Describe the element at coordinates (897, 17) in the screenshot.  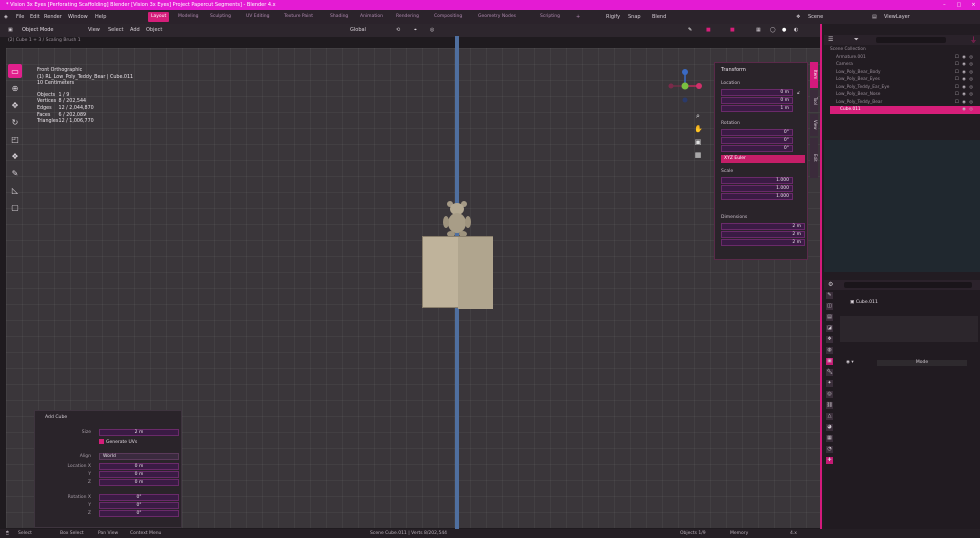
I see `view-layer-selector: ViewLayer` at that location.